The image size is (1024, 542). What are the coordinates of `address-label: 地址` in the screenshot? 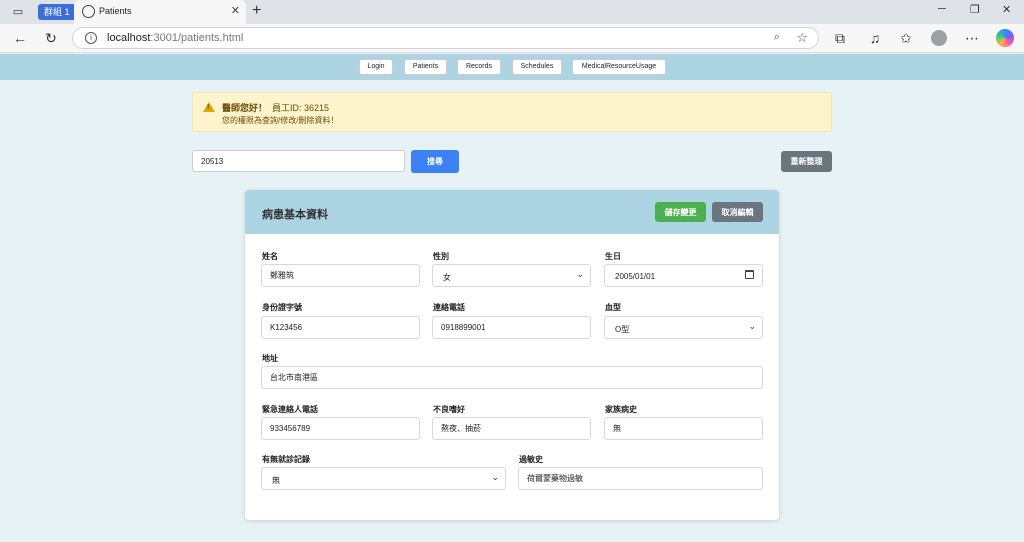 It's located at (270, 358).